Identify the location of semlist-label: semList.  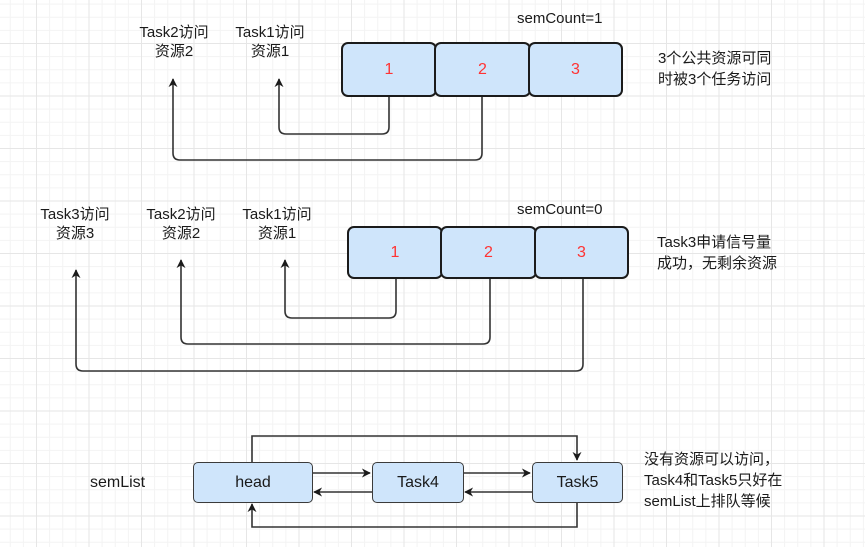
(118, 482).